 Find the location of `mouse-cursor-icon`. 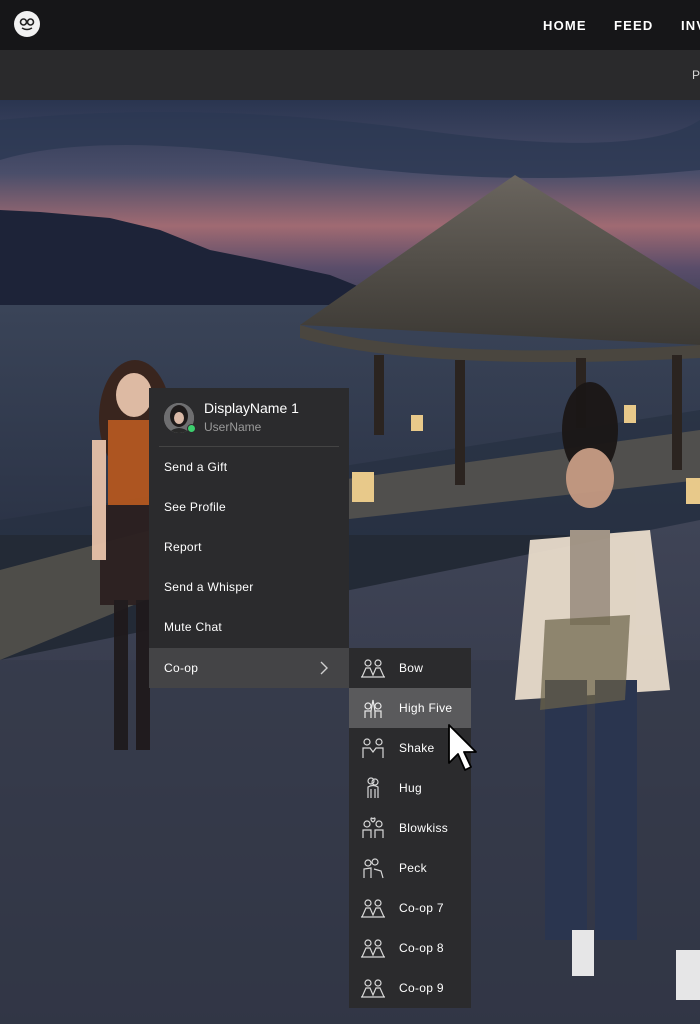

mouse-cursor-icon is located at coordinates (462, 747).